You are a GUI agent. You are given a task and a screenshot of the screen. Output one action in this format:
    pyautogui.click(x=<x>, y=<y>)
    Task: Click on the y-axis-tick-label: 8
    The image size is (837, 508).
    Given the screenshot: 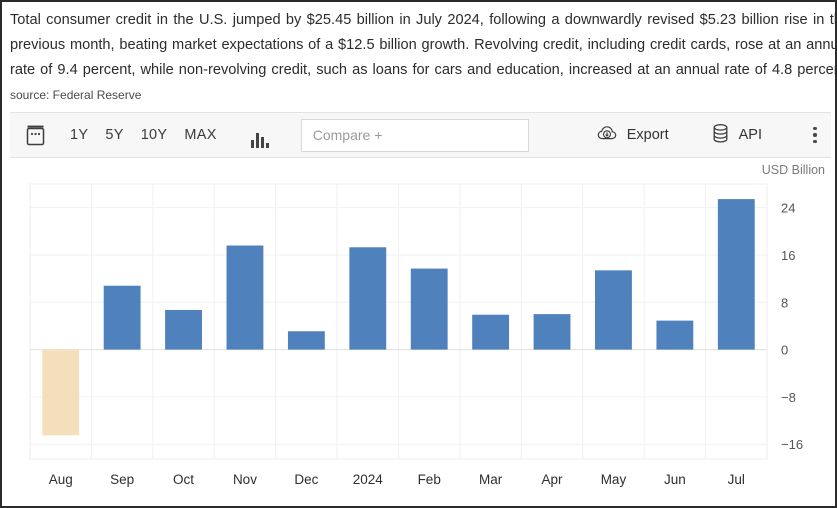 What is the action you would take?
    pyautogui.click(x=784, y=302)
    